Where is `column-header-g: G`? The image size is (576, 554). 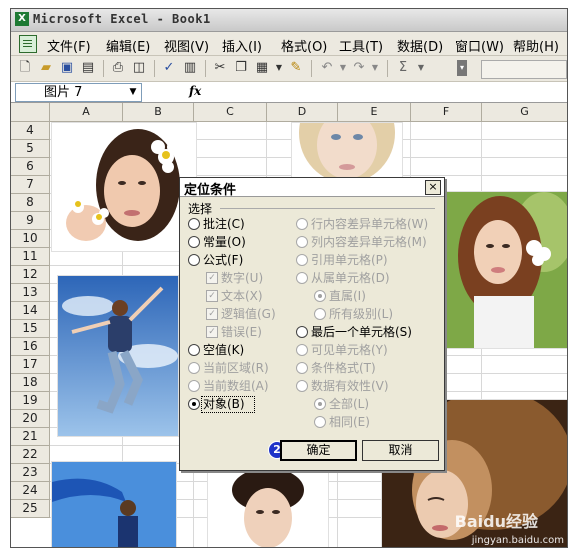 column-header-g: G is located at coordinates (524, 112).